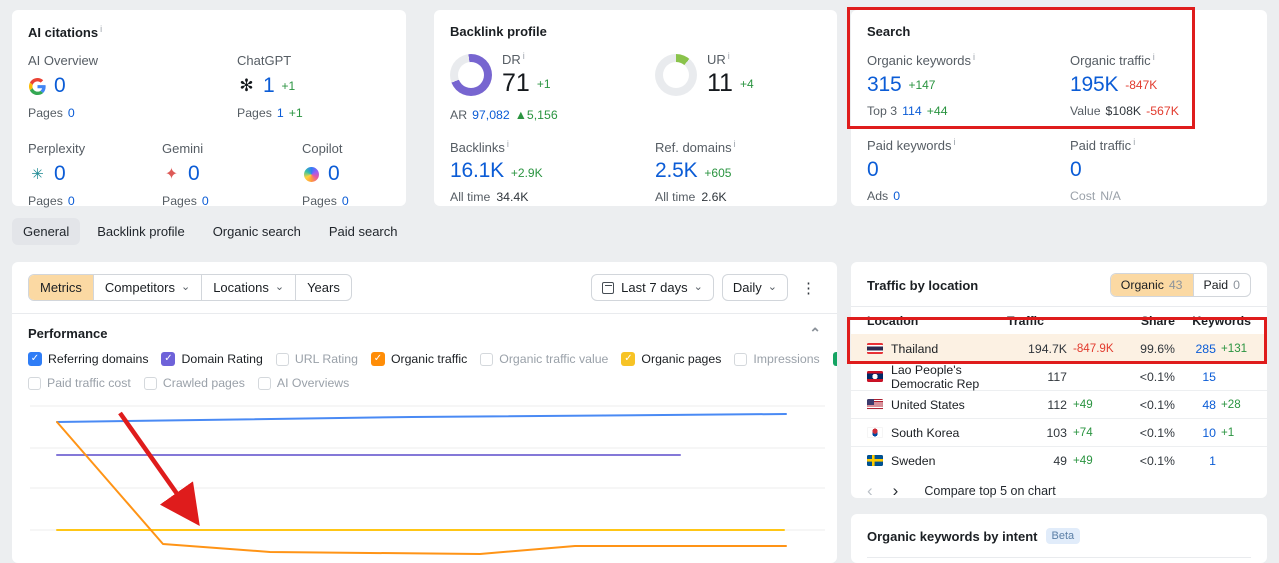  What do you see at coordinates (95, 174) in the screenshot?
I see `ai-card-perplexity: Perplexity ✳ 0 Pages 0` at bounding box center [95, 174].